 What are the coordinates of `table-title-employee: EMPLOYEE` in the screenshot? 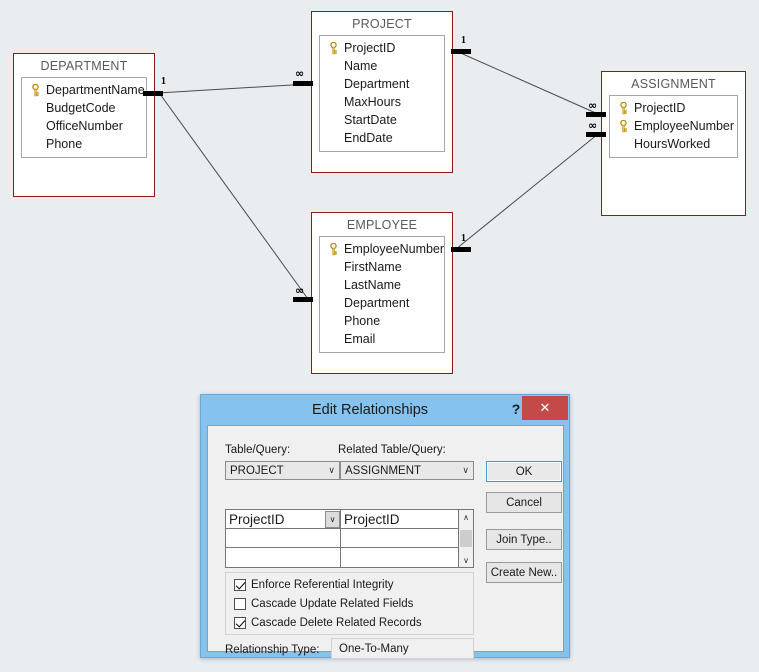 It's located at (382, 225).